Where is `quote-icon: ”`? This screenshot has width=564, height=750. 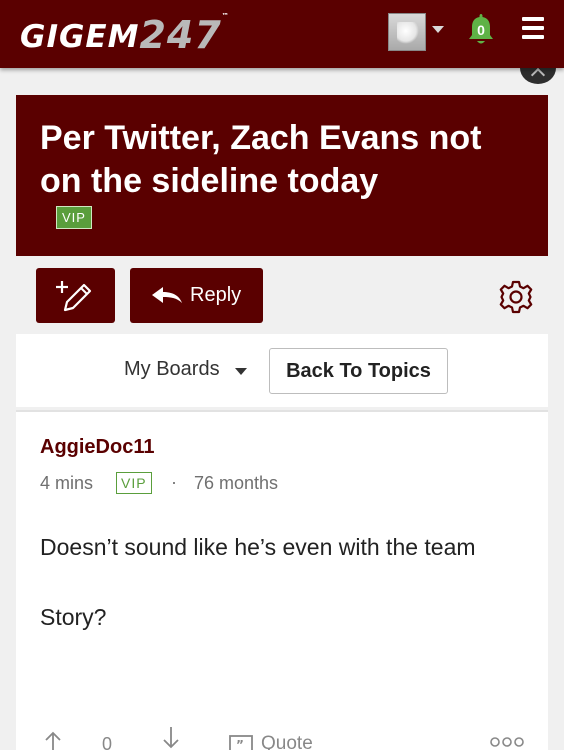
quote-icon: ” is located at coordinates (241, 742).